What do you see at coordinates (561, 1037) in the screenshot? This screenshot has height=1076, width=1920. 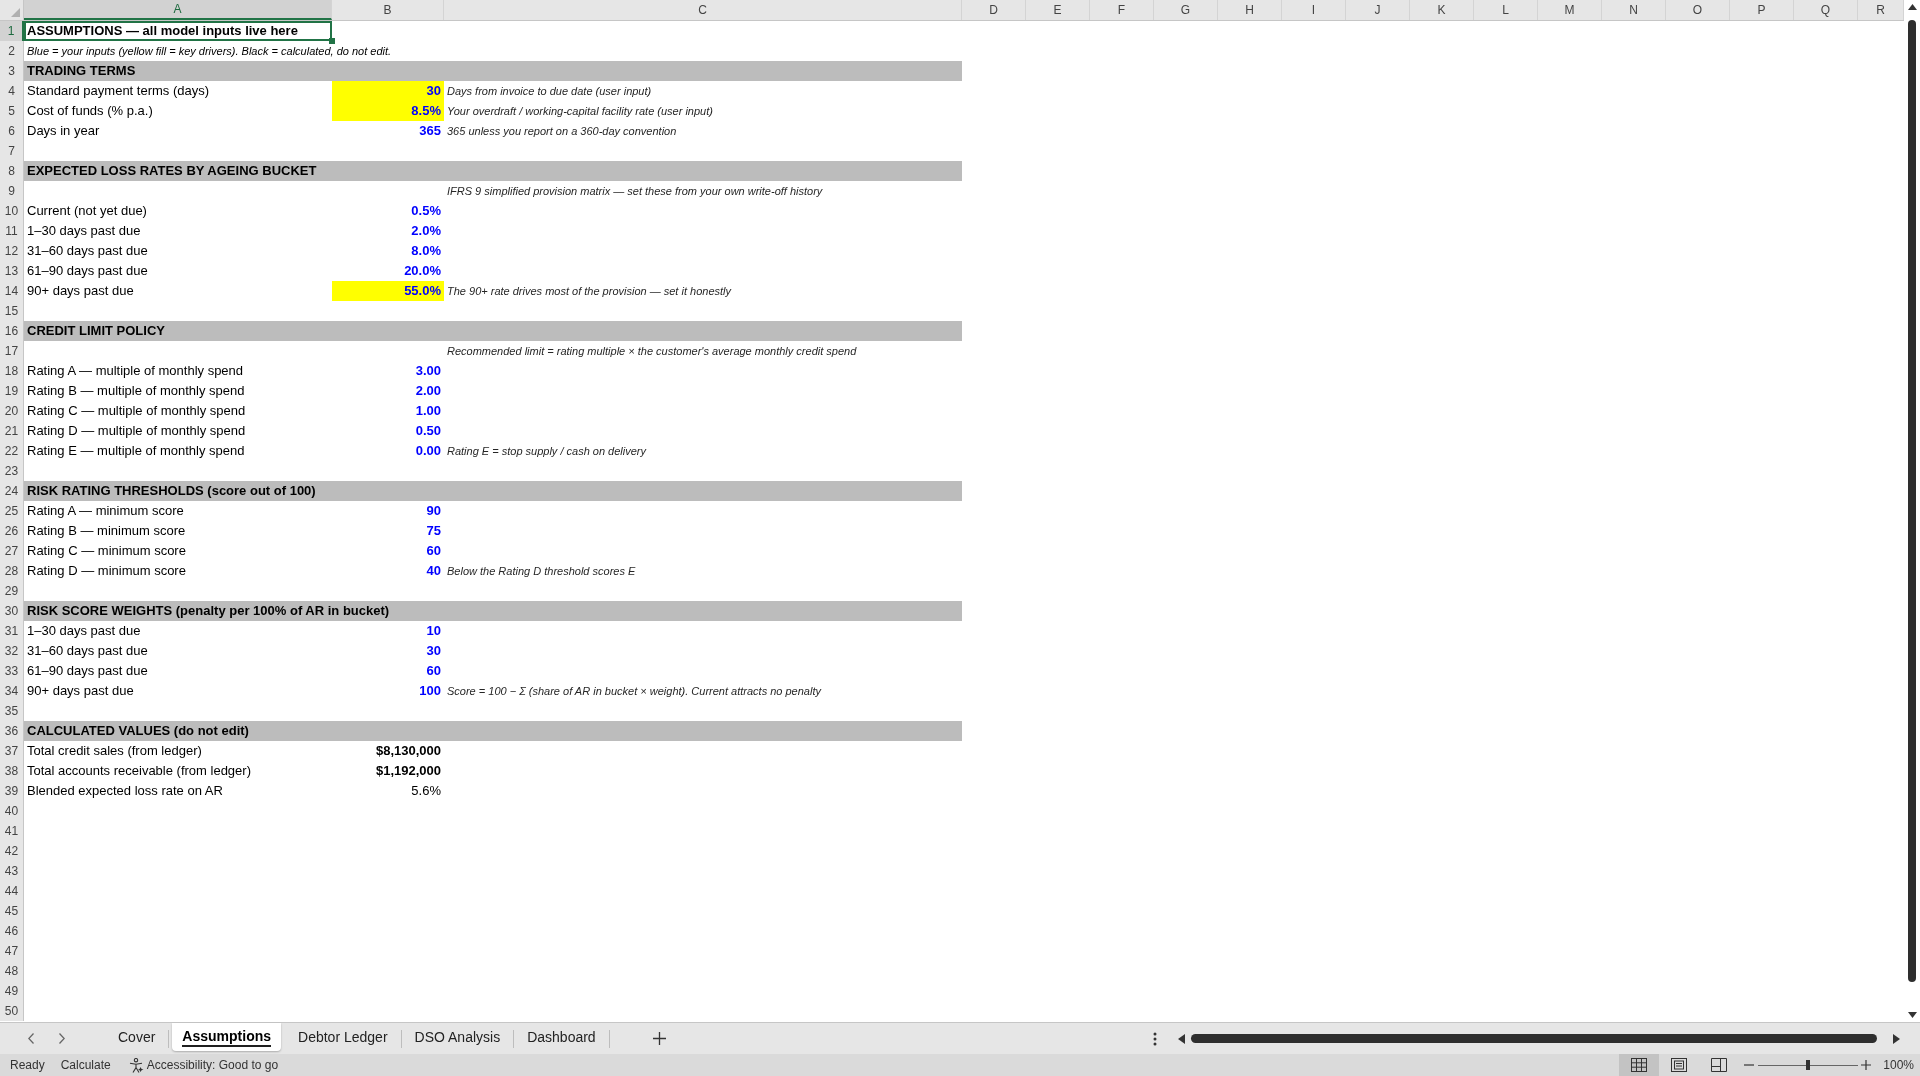 I see `sheet-tab: Dashboard` at bounding box center [561, 1037].